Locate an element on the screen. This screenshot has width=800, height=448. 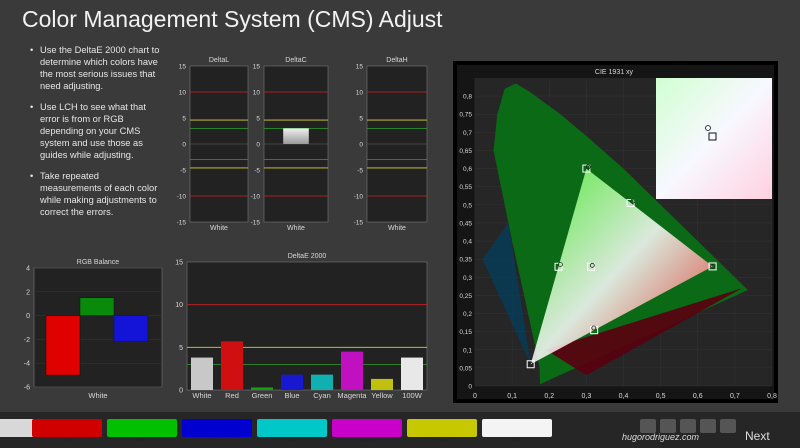
swatch-100w: 100W is located at coordinates (517, 429).